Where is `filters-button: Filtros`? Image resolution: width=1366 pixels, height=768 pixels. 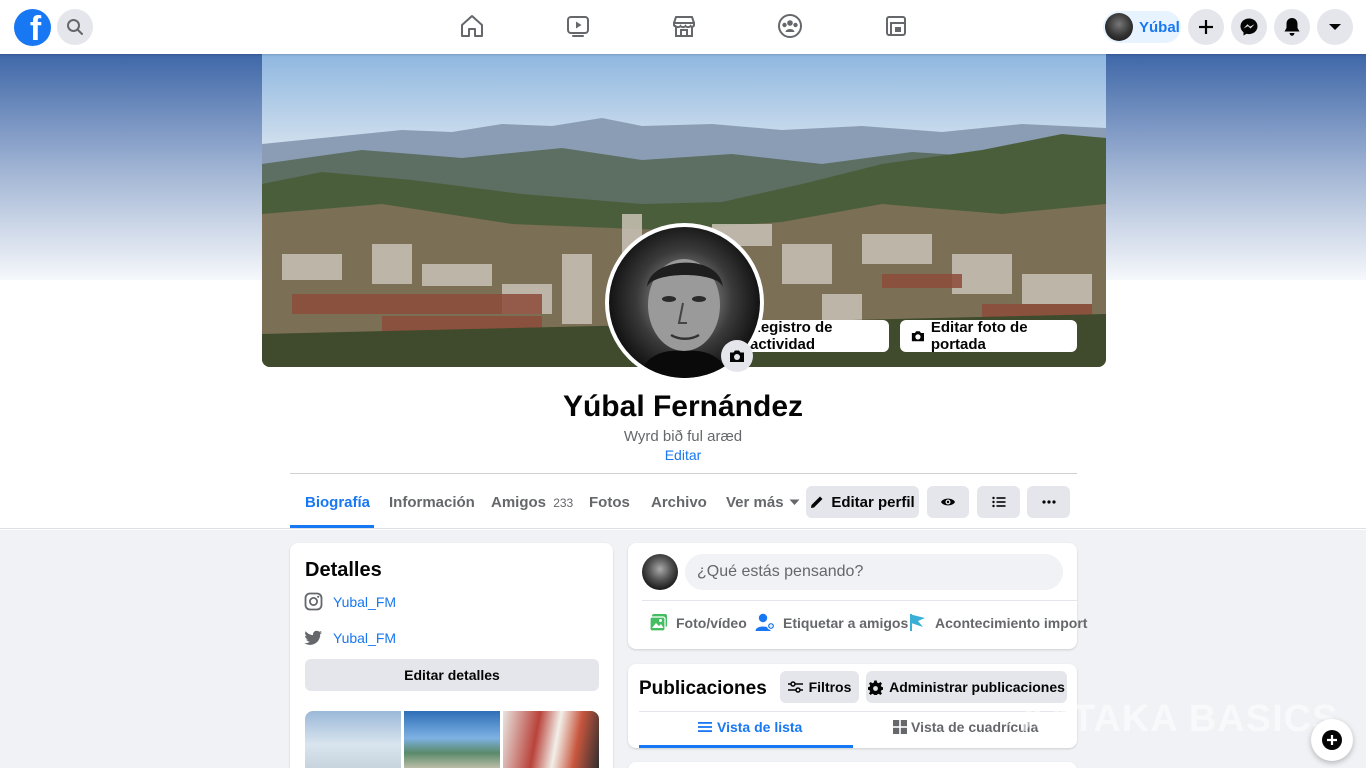
filters-button: Filtros is located at coordinates (819, 687).